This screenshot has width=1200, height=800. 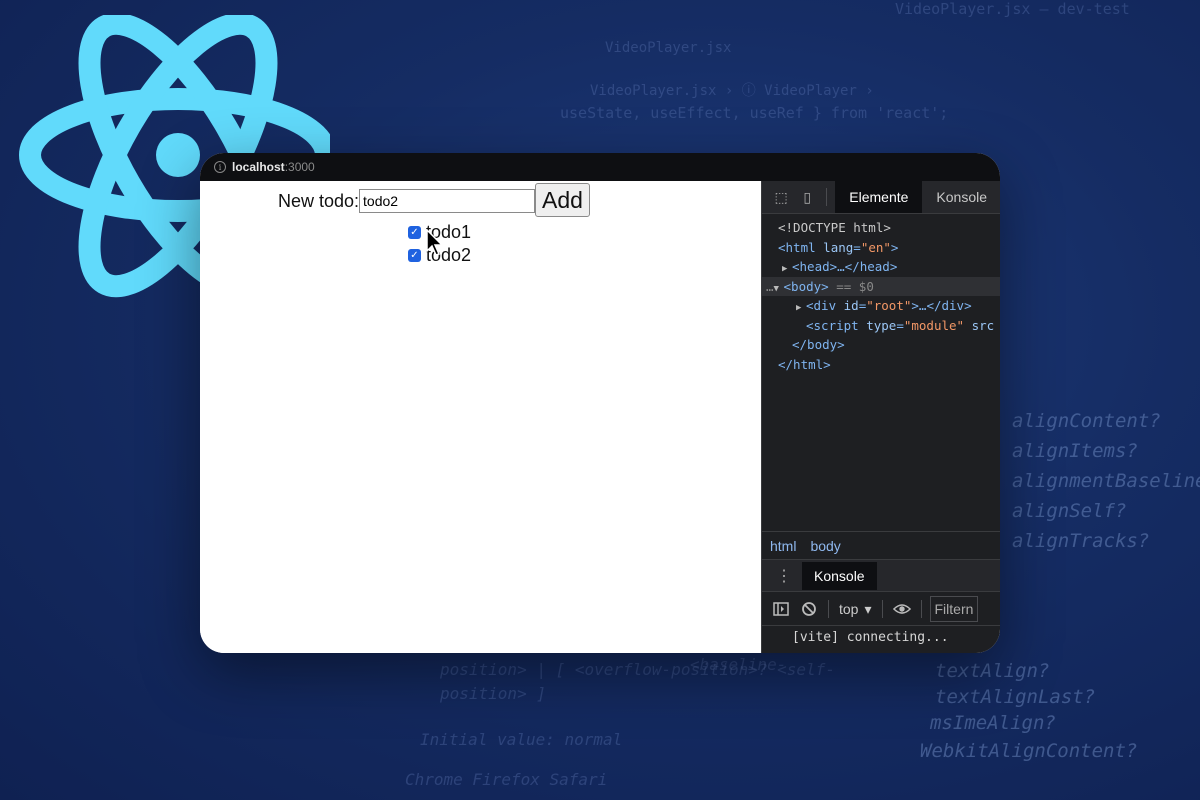 I want to click on doctype-text: <!DOCTYPE html>, so click(x=834, y=227).